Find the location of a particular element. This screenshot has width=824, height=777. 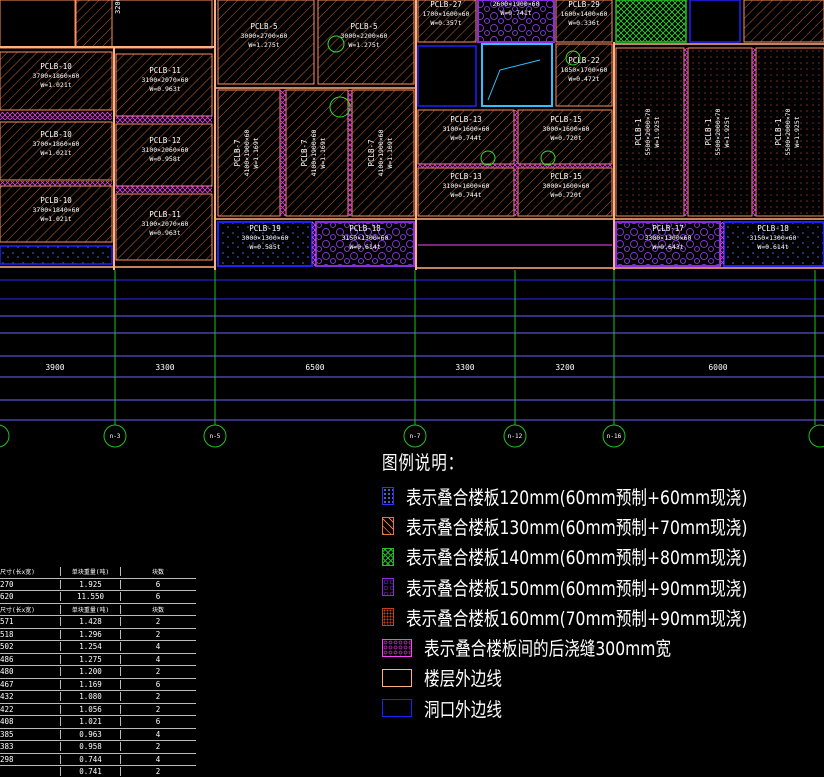

slab-weight: W=1.275t is located at coordinates (363, 45).